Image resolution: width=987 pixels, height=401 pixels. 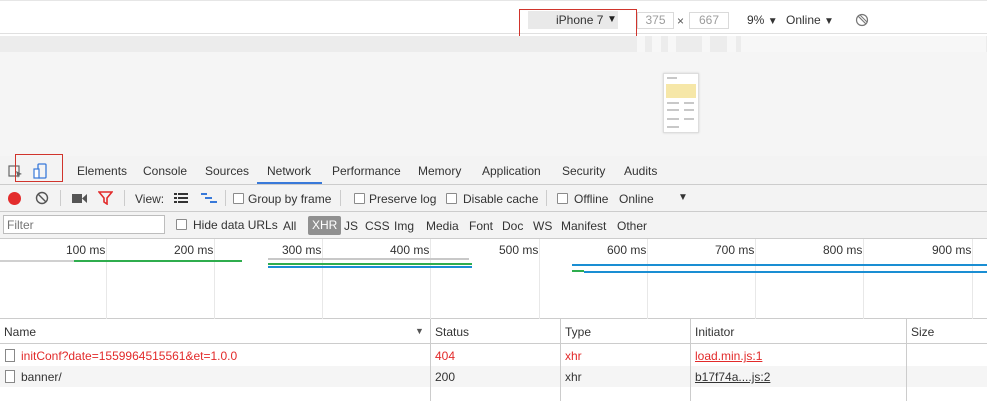 I want to click on timeline-tick: 800 ms, so click(x=843, y=250).